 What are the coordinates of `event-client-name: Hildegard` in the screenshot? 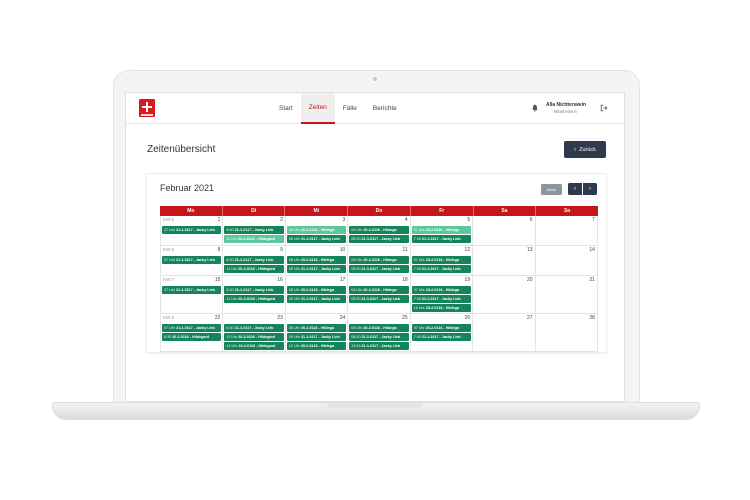 It's located at (267, 346).